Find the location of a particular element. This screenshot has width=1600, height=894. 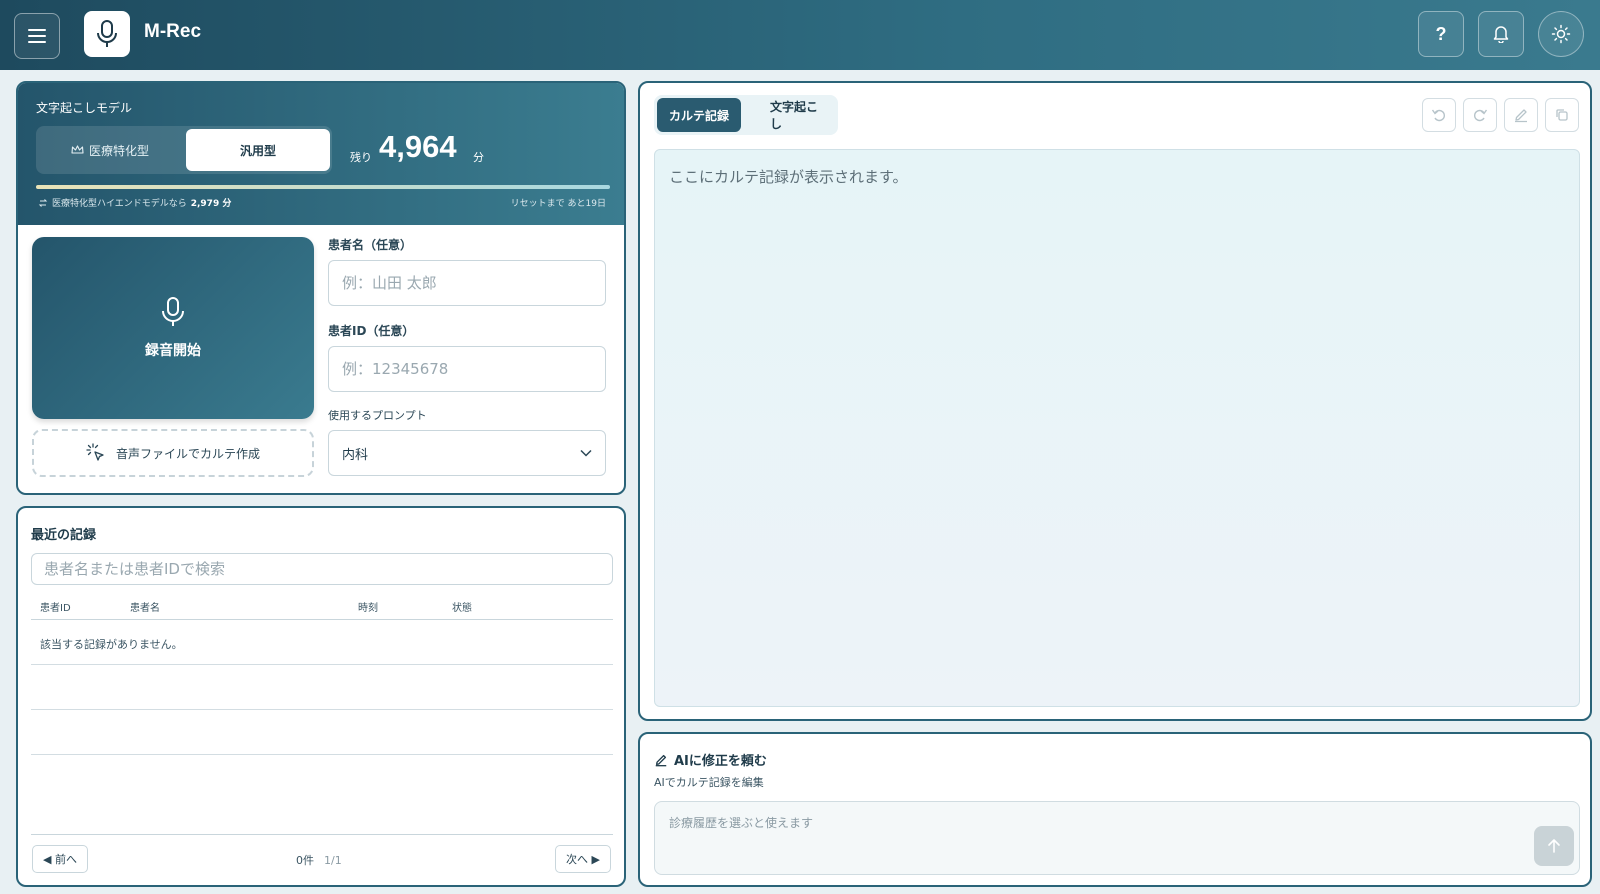

swap-icon is located at coordinates (43, 202).